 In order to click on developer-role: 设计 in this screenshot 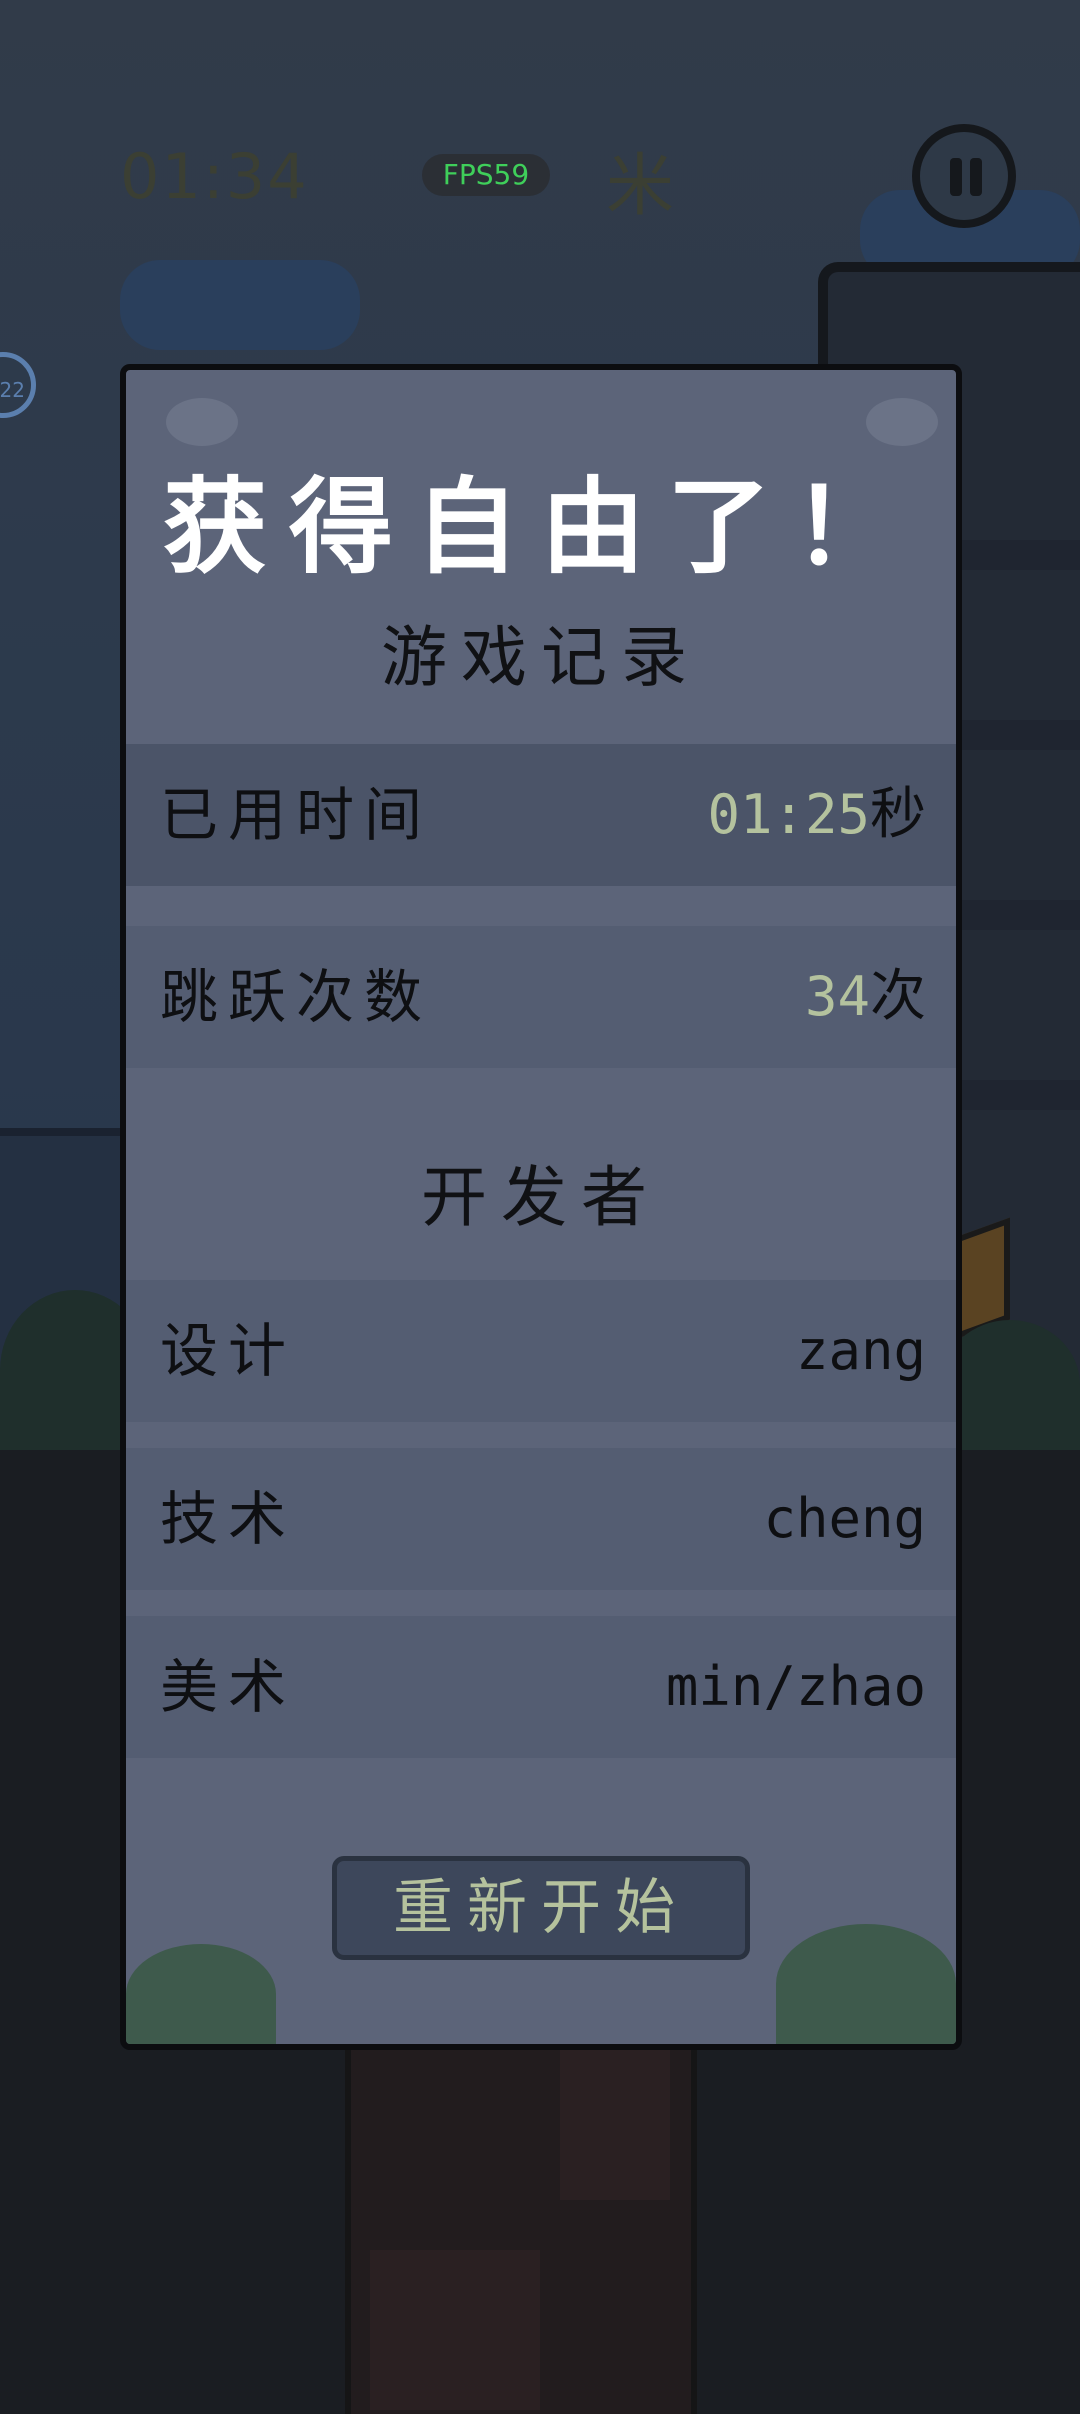, I will do `click(228, 1351)`.